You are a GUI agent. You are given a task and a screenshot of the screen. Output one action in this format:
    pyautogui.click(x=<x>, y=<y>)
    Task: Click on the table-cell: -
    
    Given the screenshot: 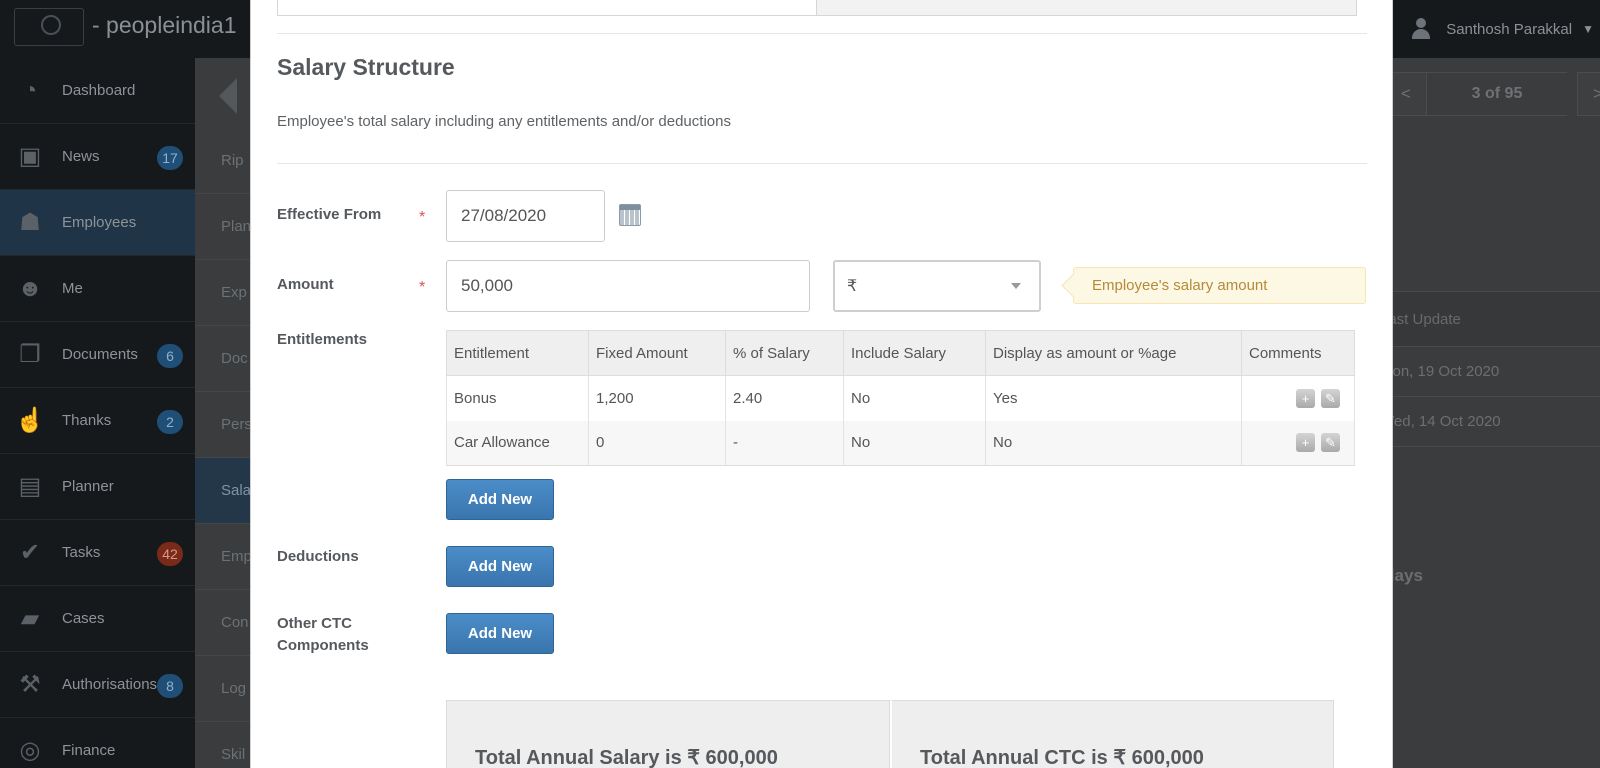 What is the action you would take?
    pyautogui.click(x=784, y=443)
    